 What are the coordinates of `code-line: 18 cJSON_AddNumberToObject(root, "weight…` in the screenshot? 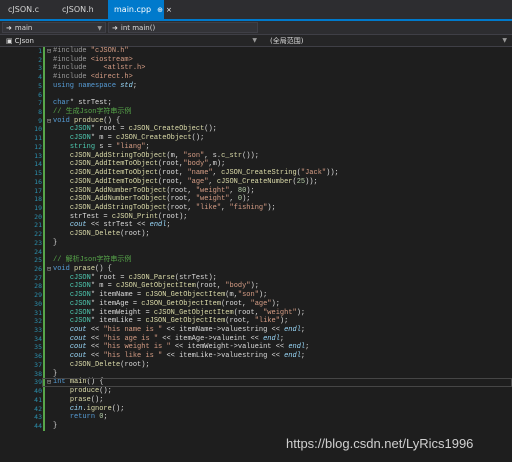 It's located at (256, 199).